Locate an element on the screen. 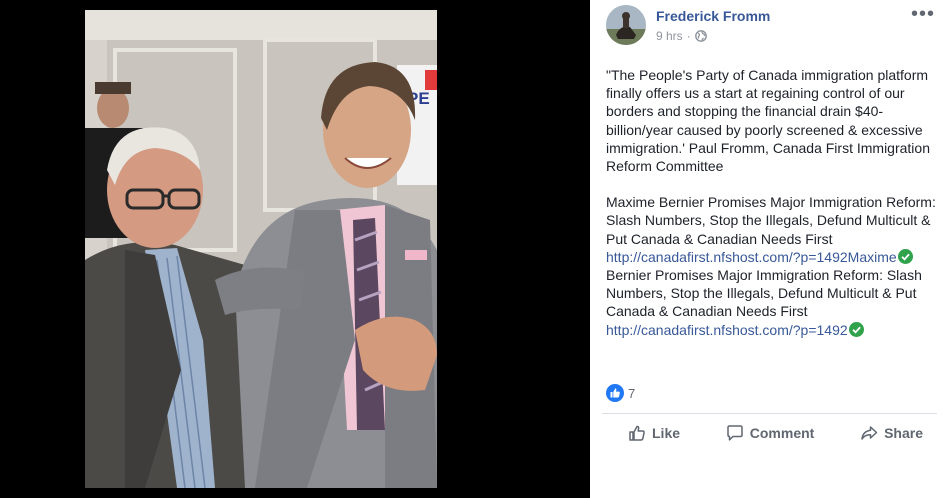  reaction-summary: 7 is located at coordinates (620, 393).